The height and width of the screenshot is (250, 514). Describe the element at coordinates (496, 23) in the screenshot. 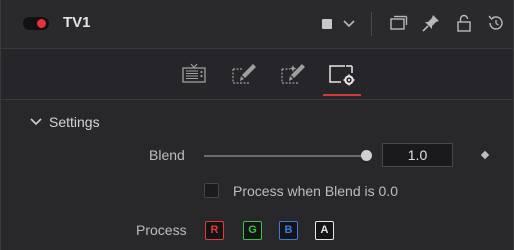

I see `reset-icon` at that location.